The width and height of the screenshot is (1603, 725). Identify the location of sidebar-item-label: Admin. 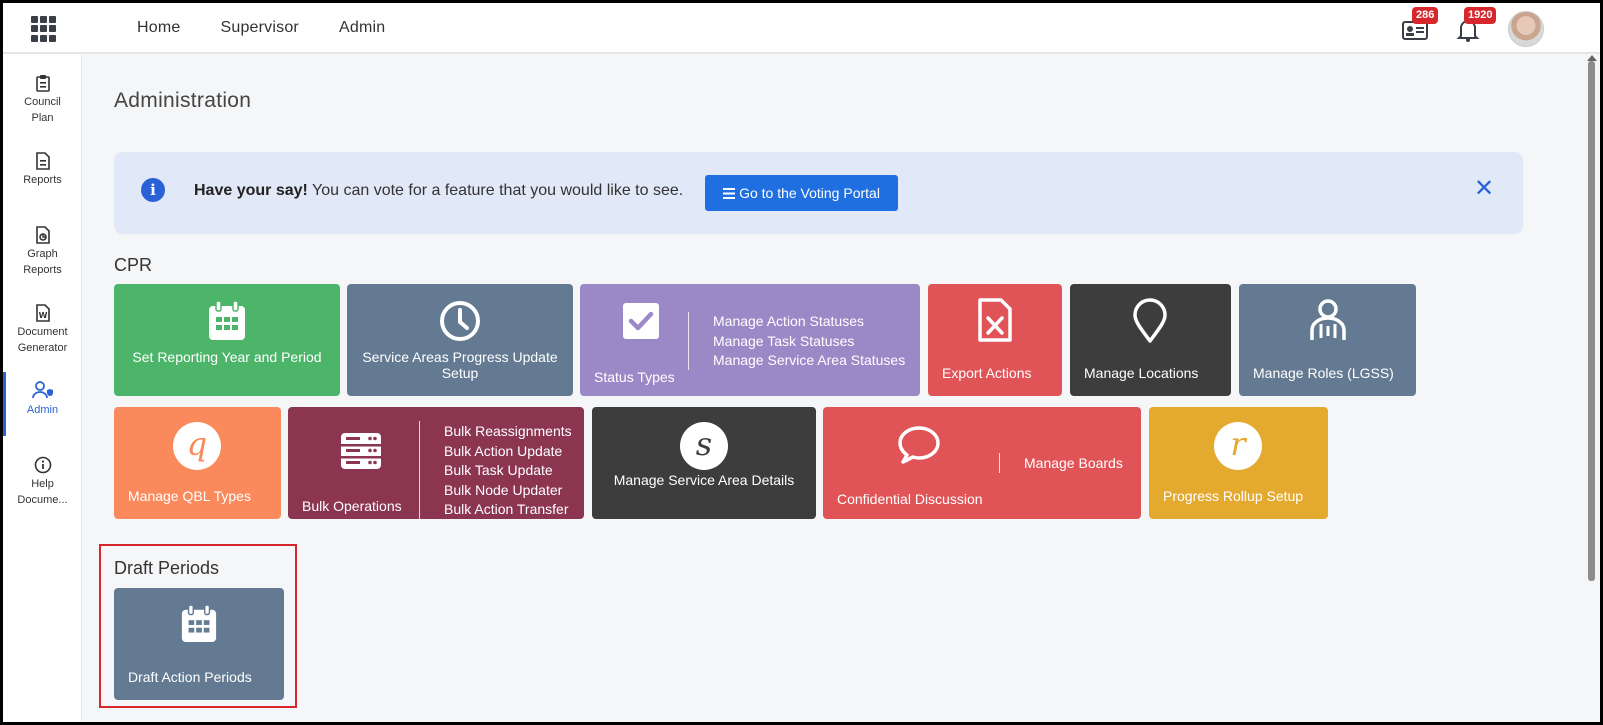
(42, 410).